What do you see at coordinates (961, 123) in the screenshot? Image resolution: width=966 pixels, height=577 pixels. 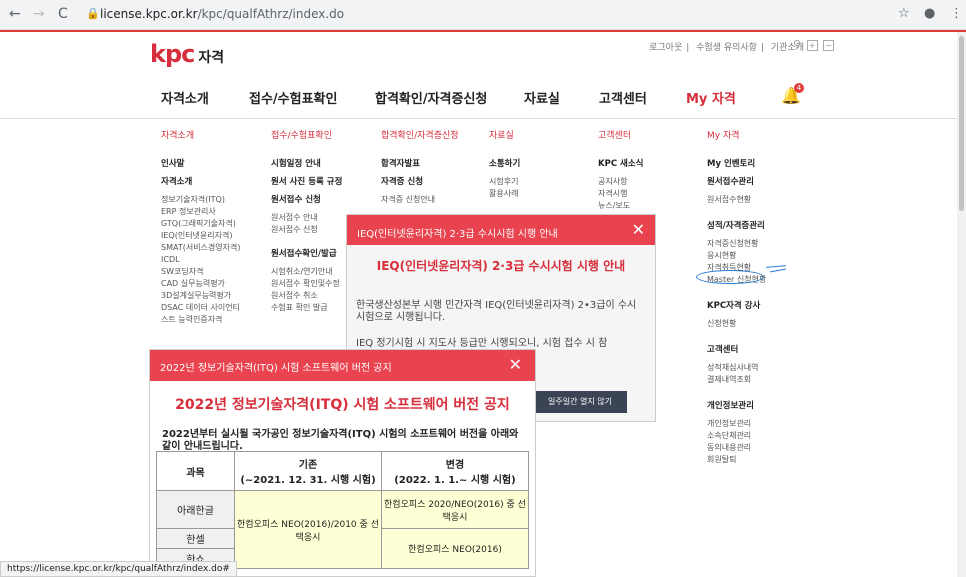 I see `scrollbar-thumb` at bounding box center [961, 123].